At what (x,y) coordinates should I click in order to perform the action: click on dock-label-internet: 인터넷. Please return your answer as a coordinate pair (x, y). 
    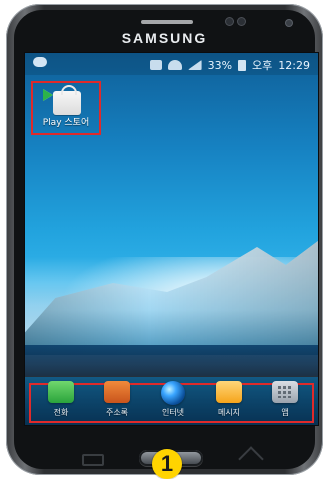
    Looking at the image, I should click on (173, 412).